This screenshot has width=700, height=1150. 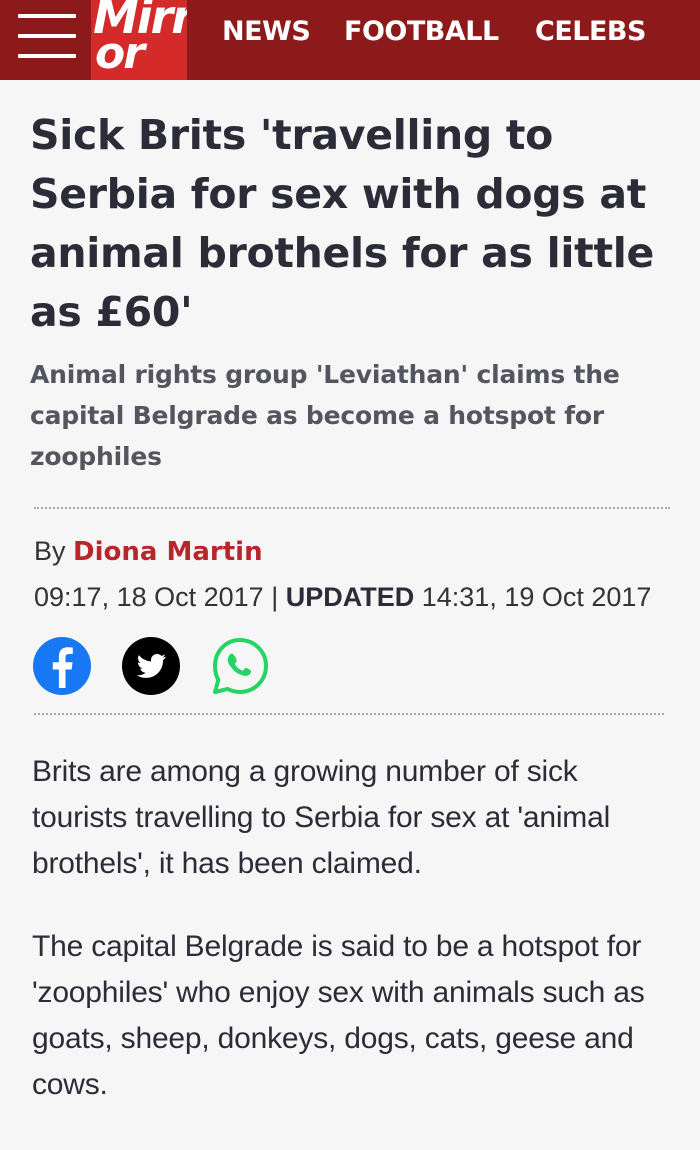 I want to click on facebook-icon, so click(x=62, y=666).